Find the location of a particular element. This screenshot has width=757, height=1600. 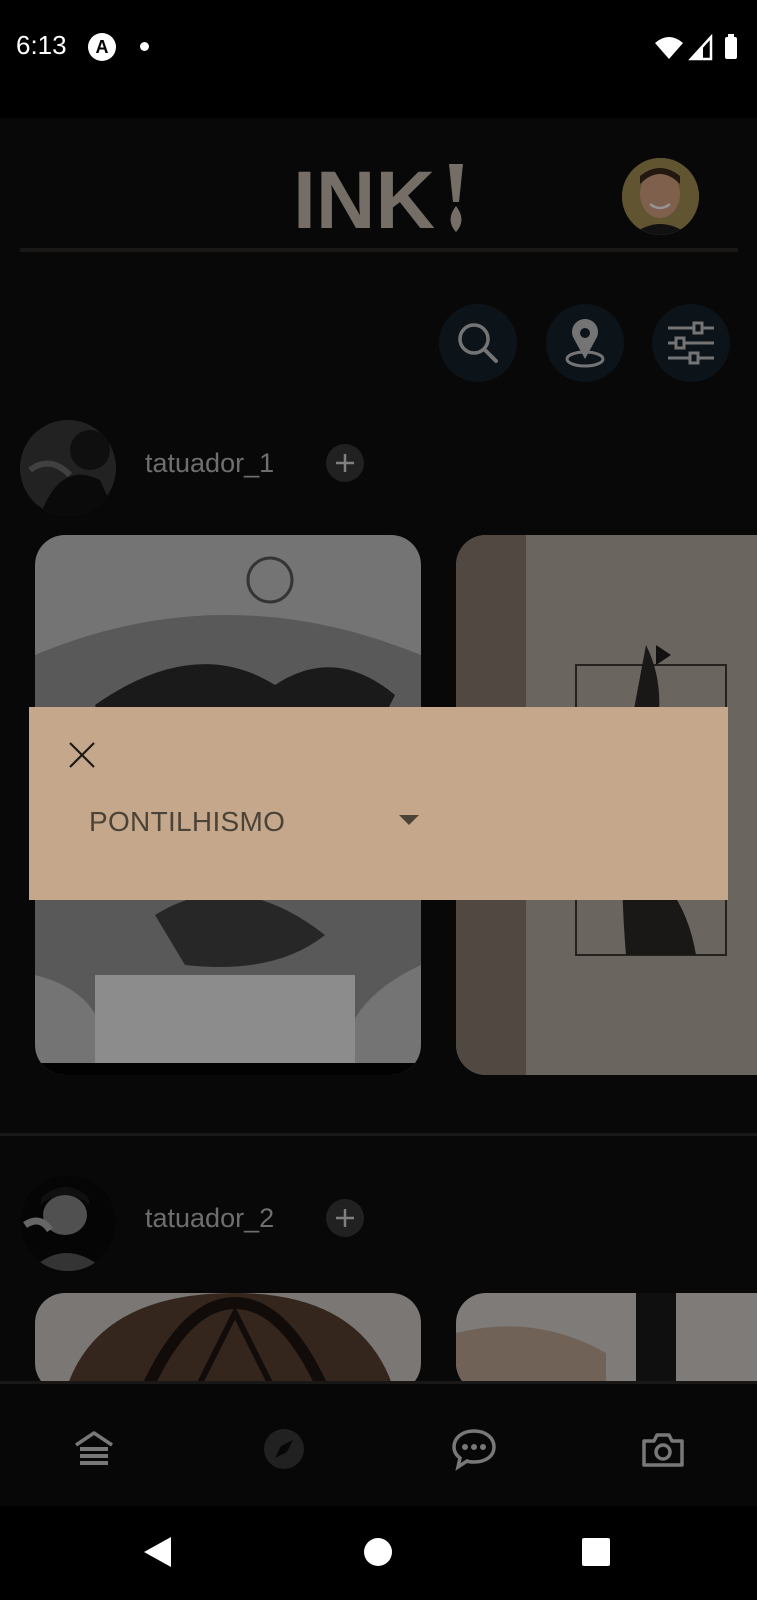

recents-button is located at coordinates (596, 1552).